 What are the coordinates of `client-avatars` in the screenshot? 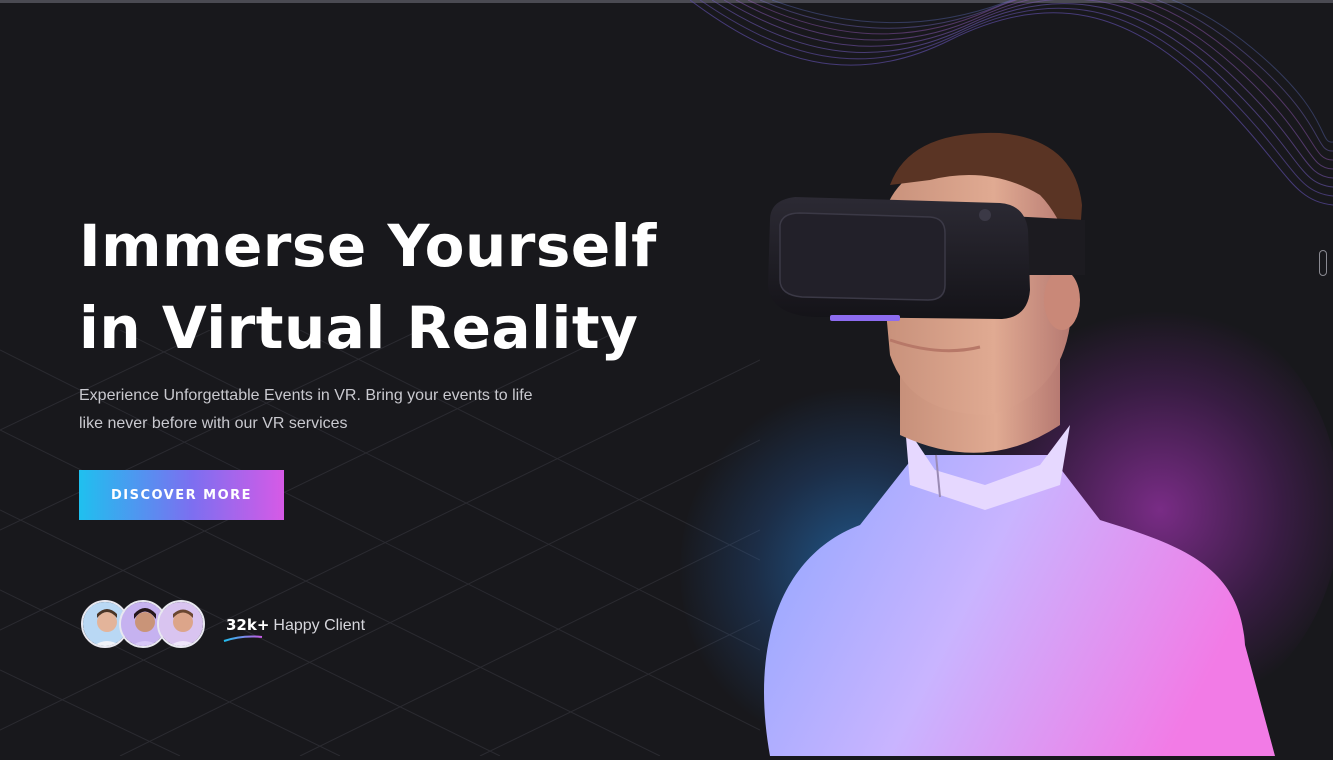 It's located at (146, 626).